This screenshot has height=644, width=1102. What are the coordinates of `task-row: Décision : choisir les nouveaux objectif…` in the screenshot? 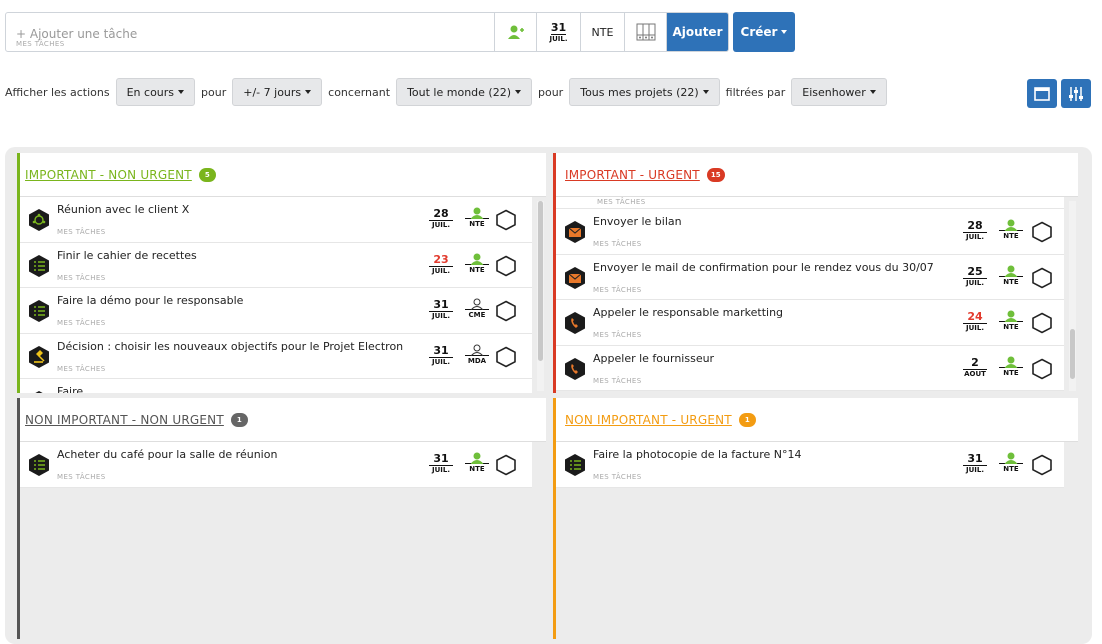 It's located at (274, 356).